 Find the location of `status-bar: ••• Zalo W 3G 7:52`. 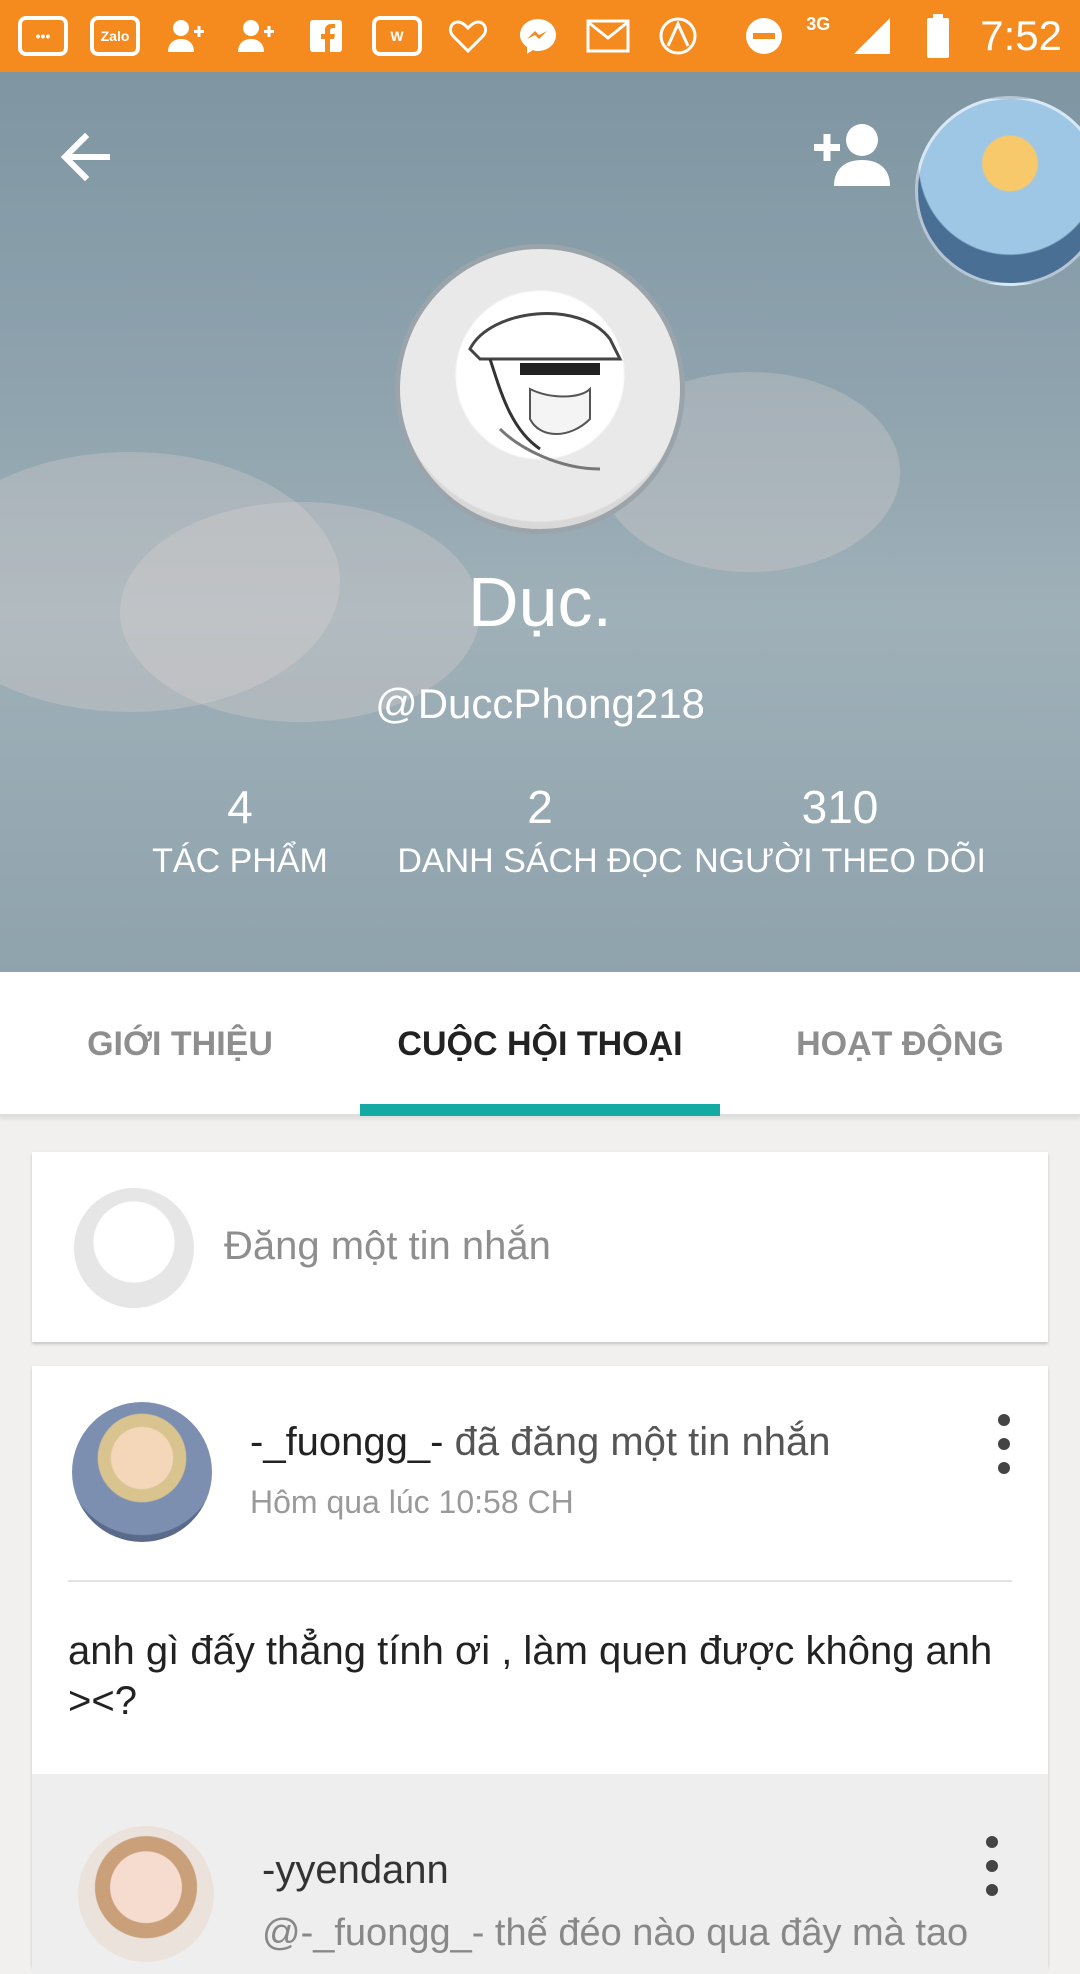

status-bar: ••• Zalo W 3G 7:52 is located at coordinates (540, 36).